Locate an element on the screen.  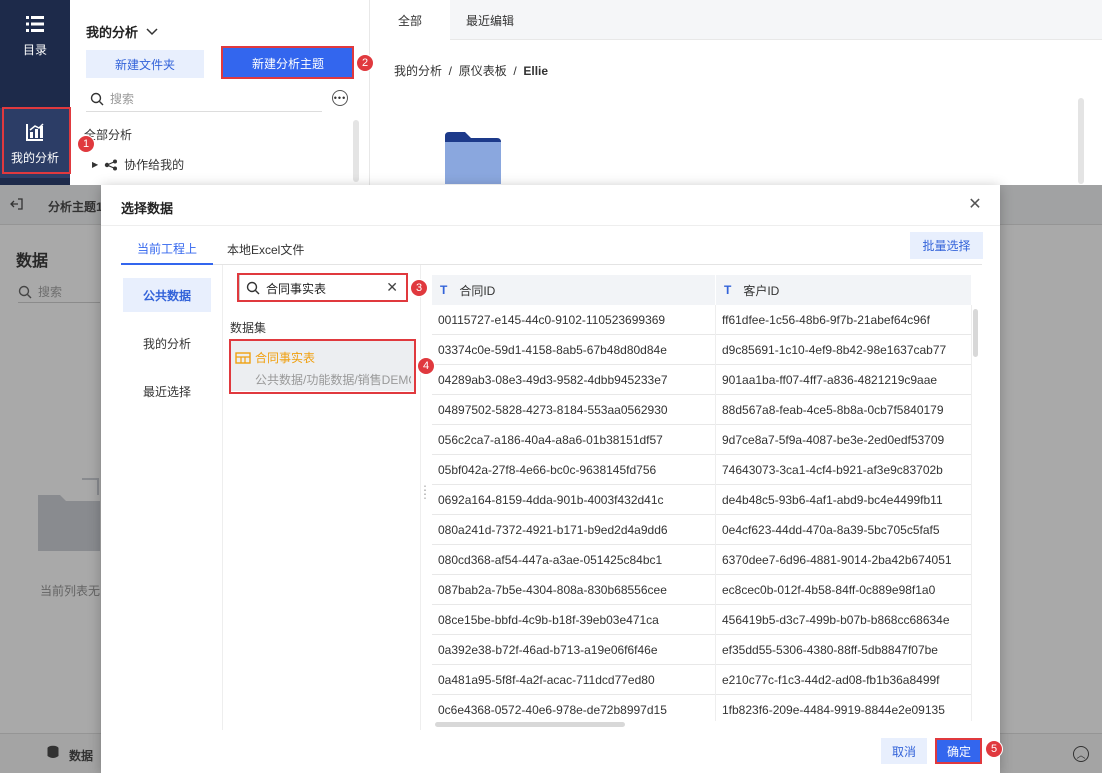
dataset-list: 合同事实表 ✕ 数据集 合同事实表 公共数据/功能数据/销售DEMO is located at coordinates (322, 497).